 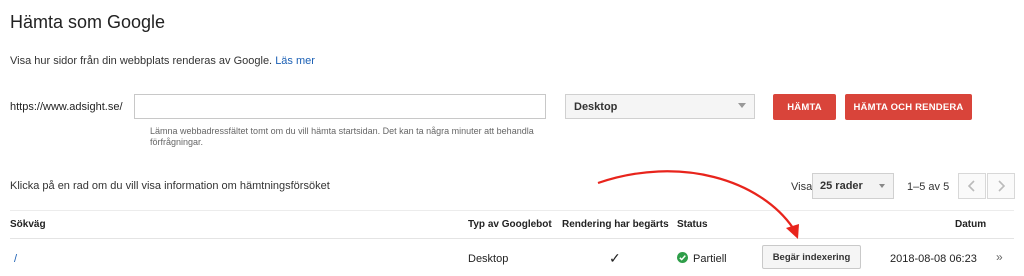 What do you see at coordinates (660, 106) in the screenshot?
I see `device-select: Desktop` at bounding box center [660, 106].